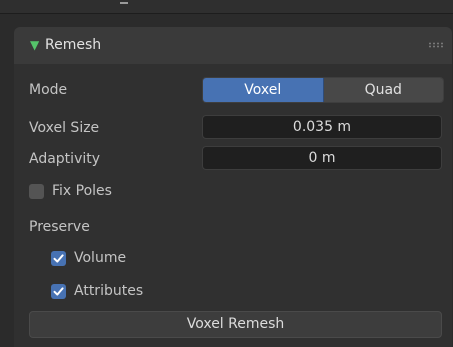 Image resolution: width=453 pixels, height=347 pixels. What do you see at coordinates (226, 7) in the screenshot?
I see `previous-panel-edge` at bounding box center [226, 7].